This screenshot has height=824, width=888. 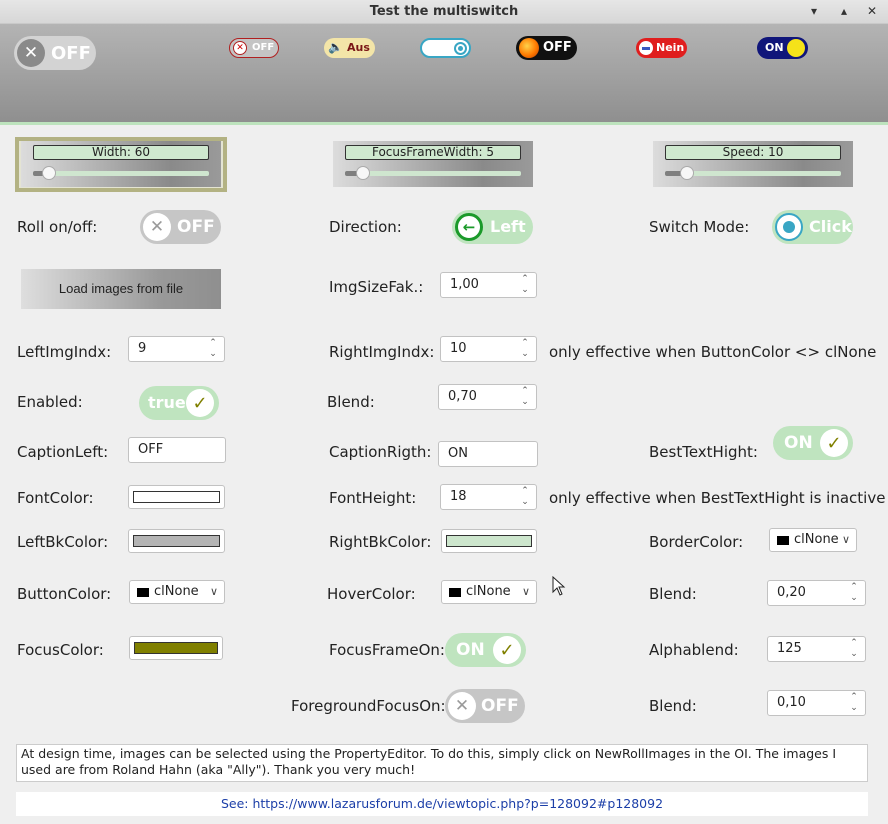 I want to click on header-switch-red-off: ✕ OFF, so click(x=254, y=48).